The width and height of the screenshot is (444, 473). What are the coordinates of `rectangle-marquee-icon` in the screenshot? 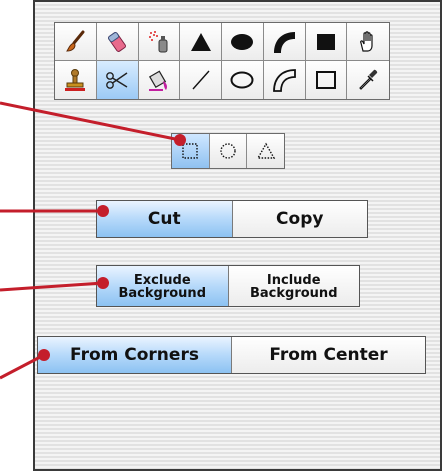 It's located at (190, 151).